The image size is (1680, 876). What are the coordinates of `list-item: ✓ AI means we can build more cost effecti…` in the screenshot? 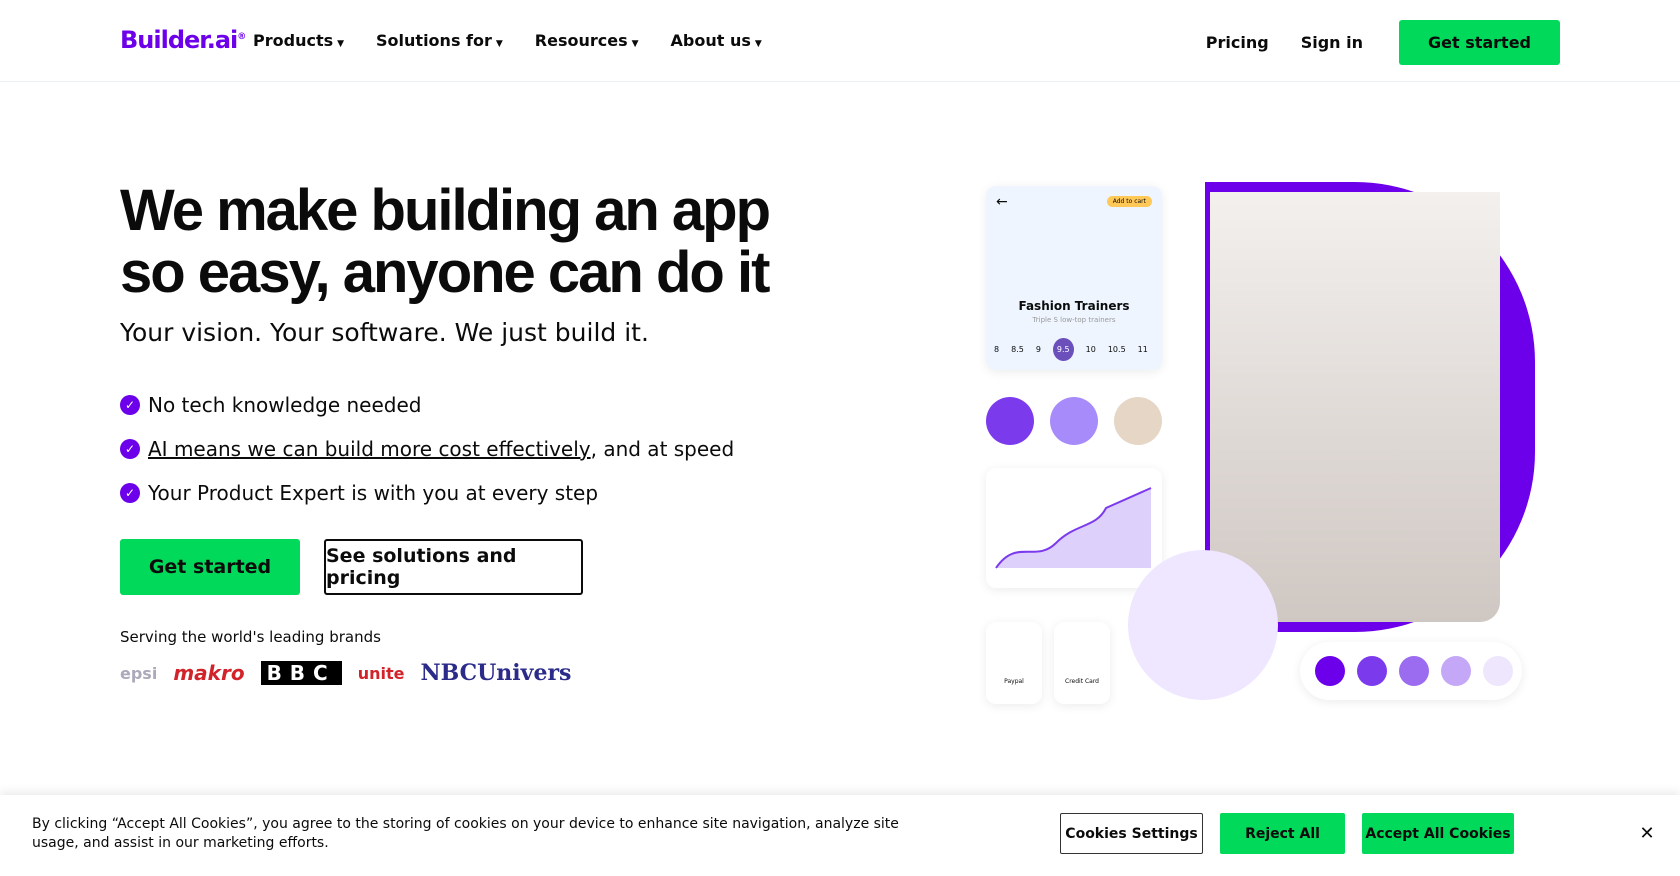 It's located at (427, 449).